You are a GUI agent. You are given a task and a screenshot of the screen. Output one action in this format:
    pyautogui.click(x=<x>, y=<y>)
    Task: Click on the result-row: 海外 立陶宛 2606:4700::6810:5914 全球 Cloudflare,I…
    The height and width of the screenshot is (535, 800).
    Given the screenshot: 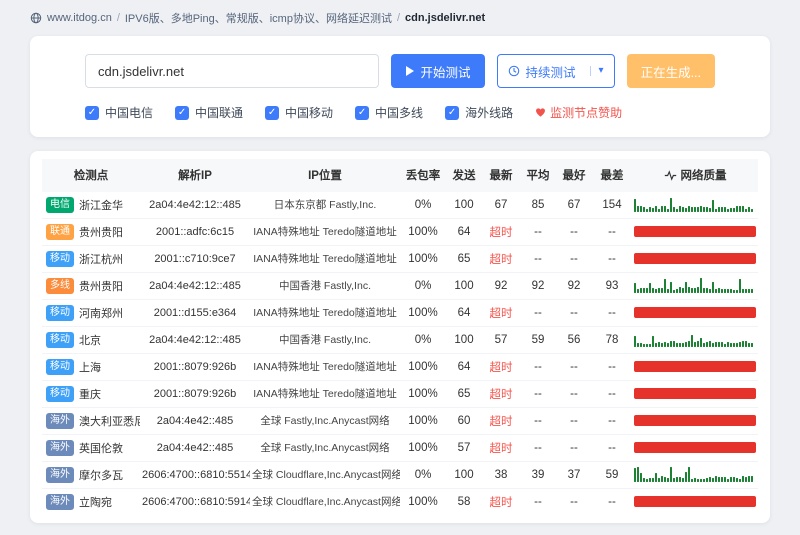 What is the action you would take?
    pyautogui.click(x=400, y=501)
    